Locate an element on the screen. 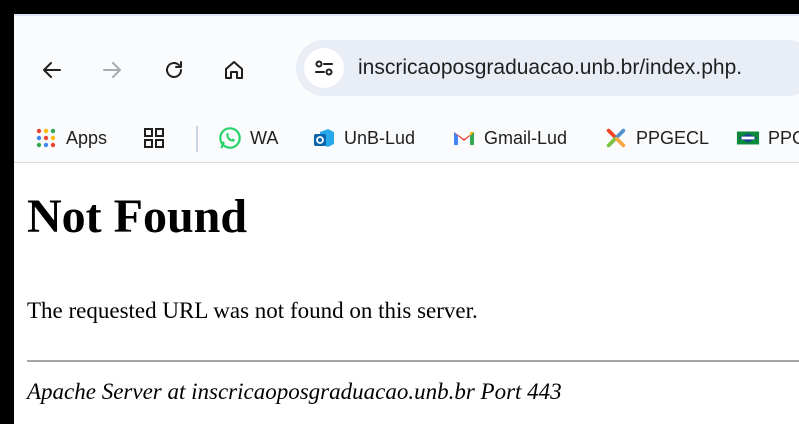 The height and width of the screenshot is (424, 799). bookmark-wa: WA is located at coordinates (248, 138).